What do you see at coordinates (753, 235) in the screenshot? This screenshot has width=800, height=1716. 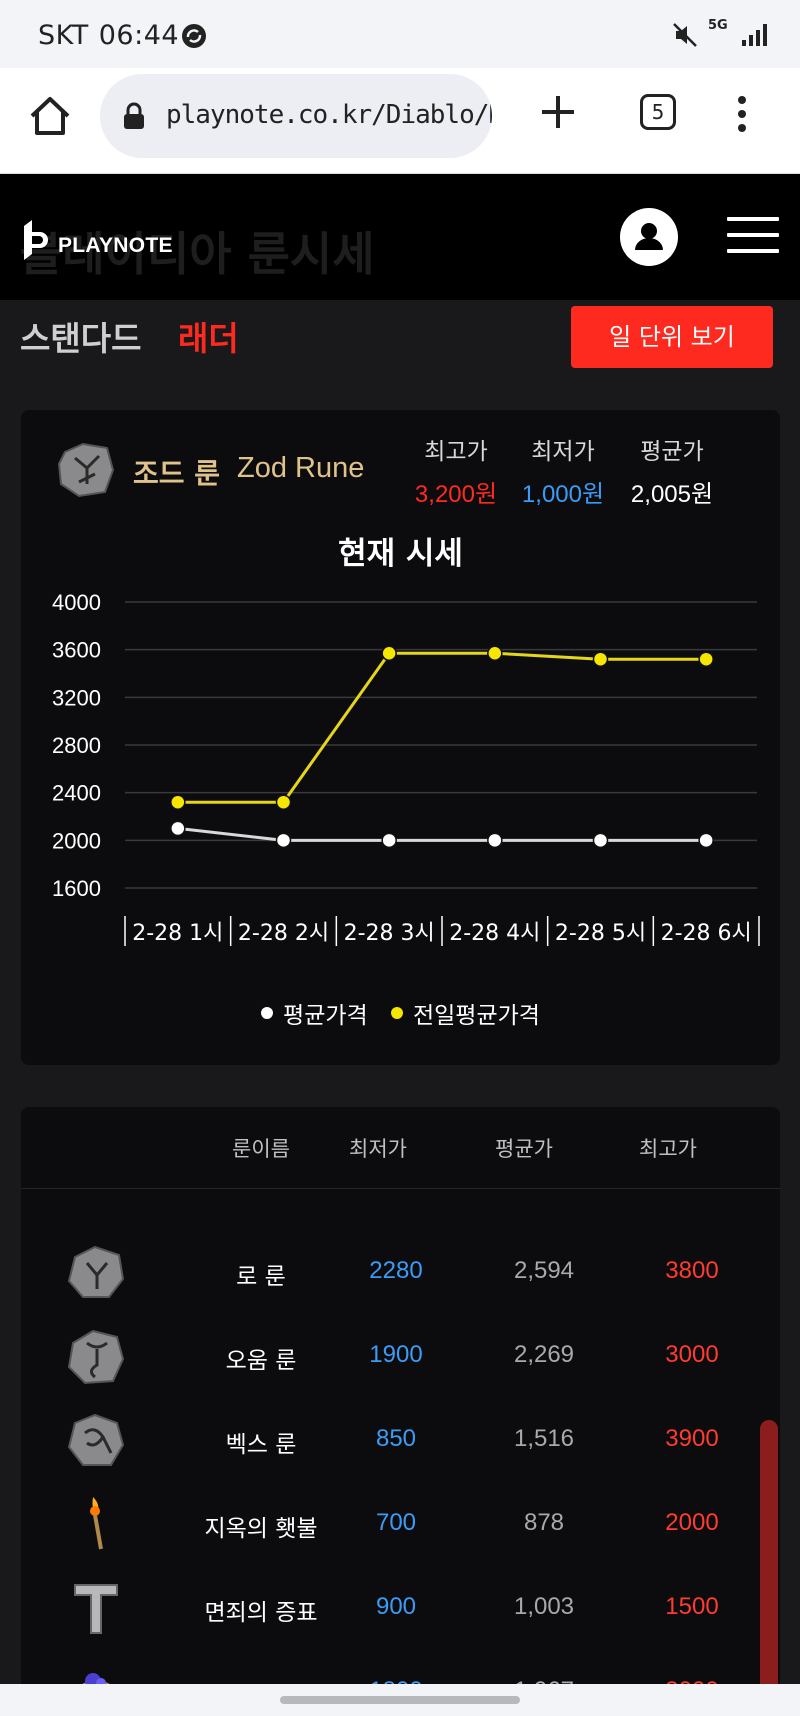 I see `menu-hamburger-icon` at bounding box center [753, 235].